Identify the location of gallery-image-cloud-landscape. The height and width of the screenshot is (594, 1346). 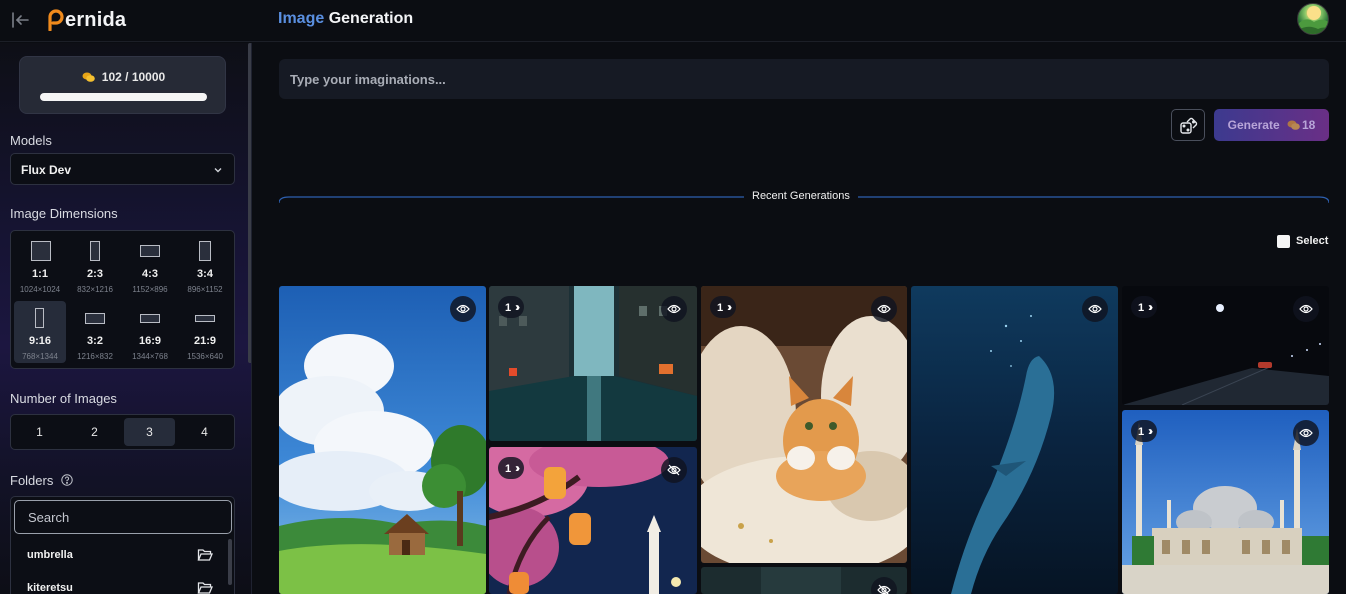
(382, 440).